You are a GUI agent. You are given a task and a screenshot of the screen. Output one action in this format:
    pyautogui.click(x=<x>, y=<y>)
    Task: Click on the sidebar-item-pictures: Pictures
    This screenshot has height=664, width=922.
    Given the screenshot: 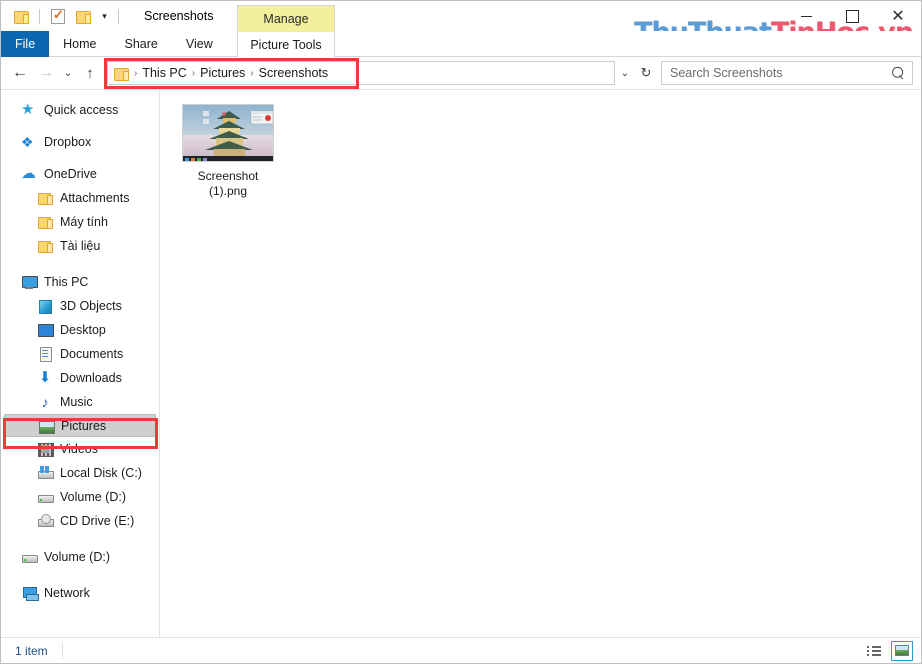 What is the action you would take?
    pyautogui.click(x=80, y=425)
    